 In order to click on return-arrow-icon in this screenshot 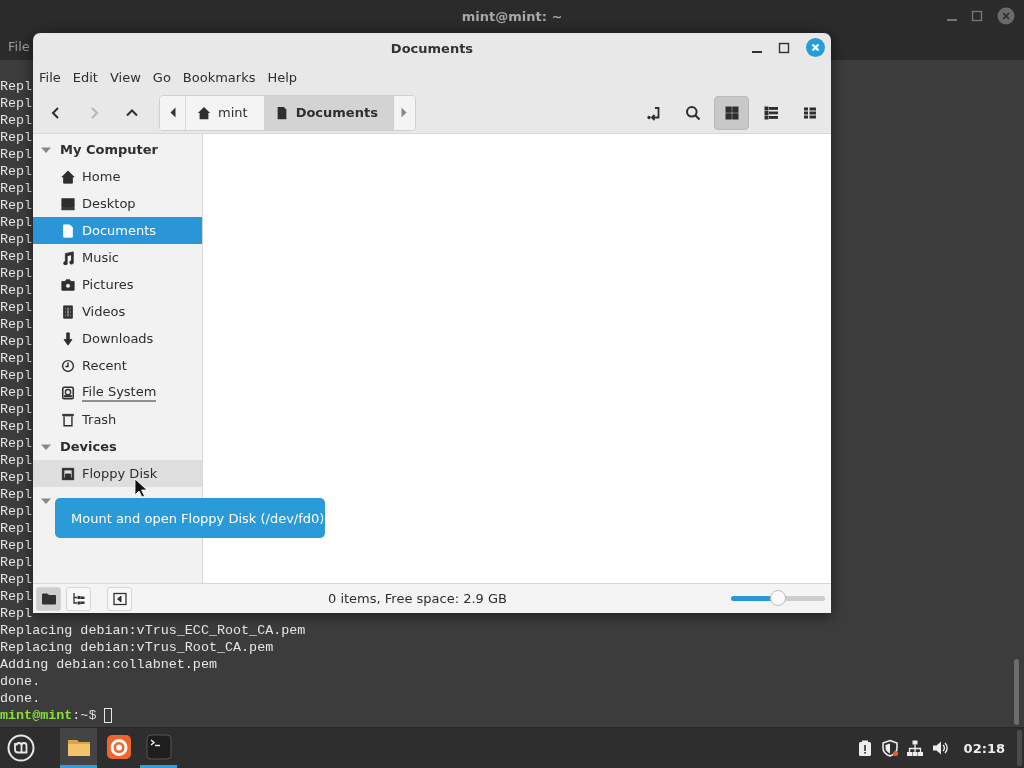, I will do `click(653, 112)`.